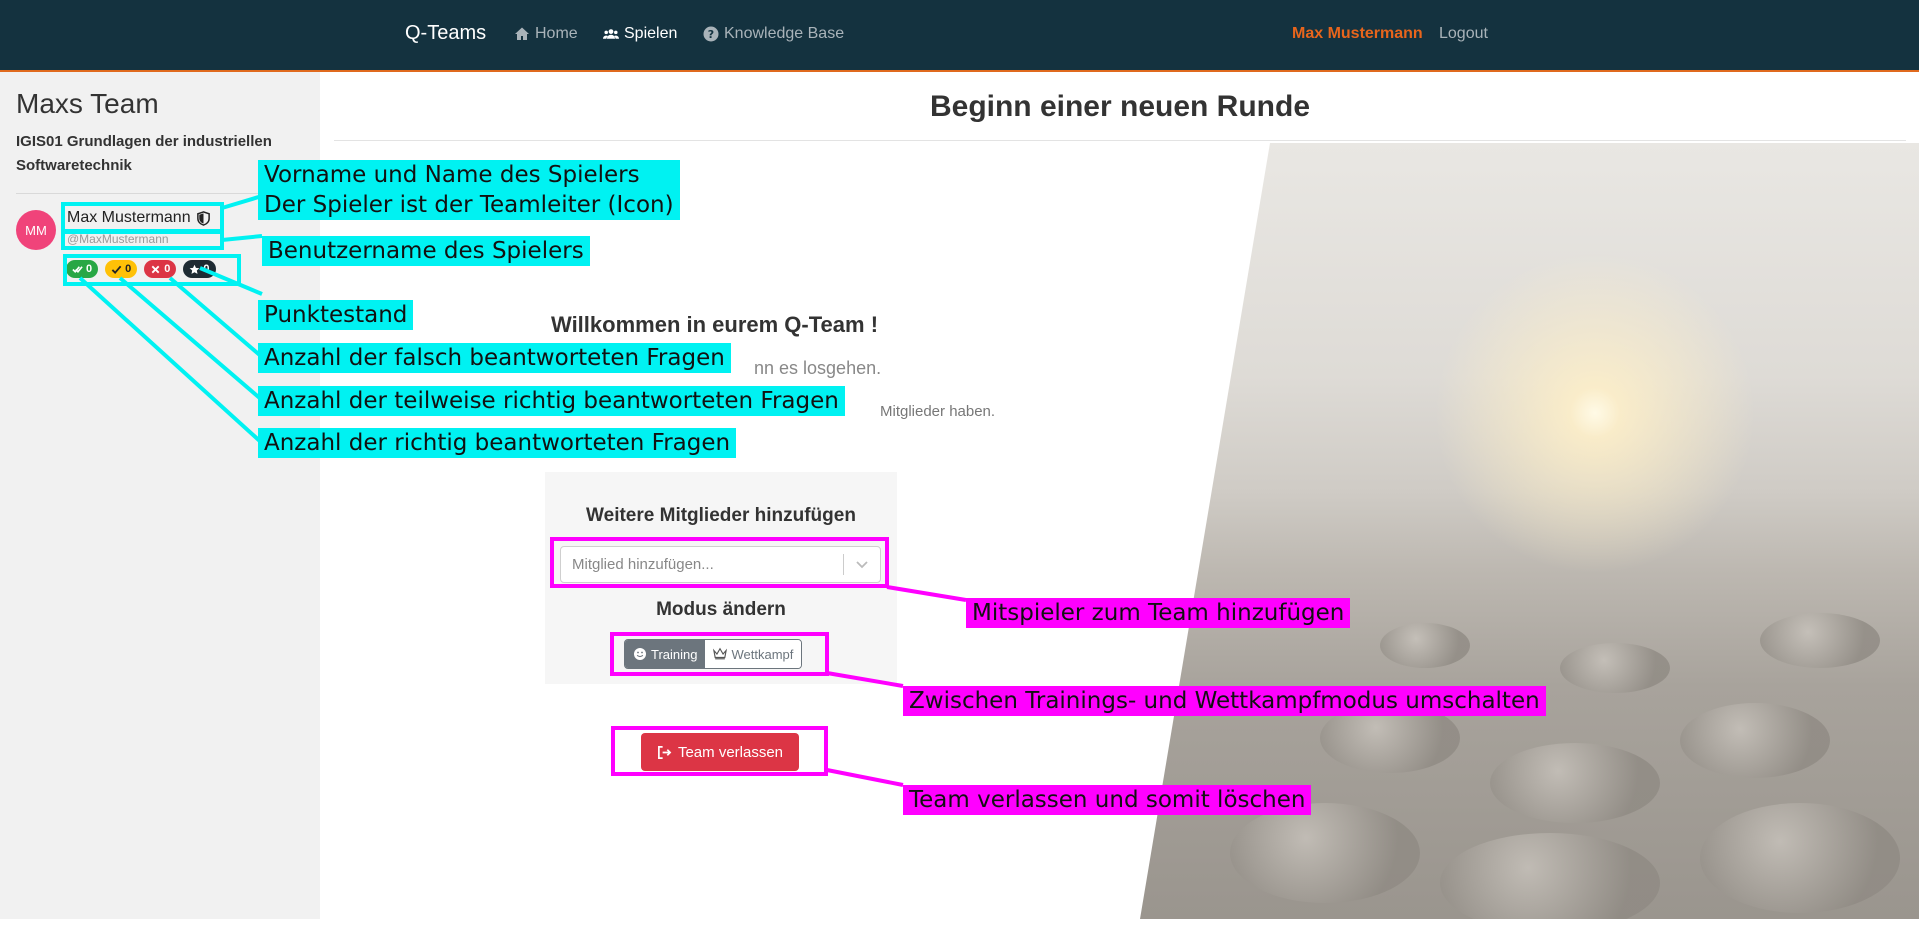 The height and width of the screenshot is (933, 1919). I want to click on nav-knowledge-base: ? Knowledge Base, so click(773, 34).